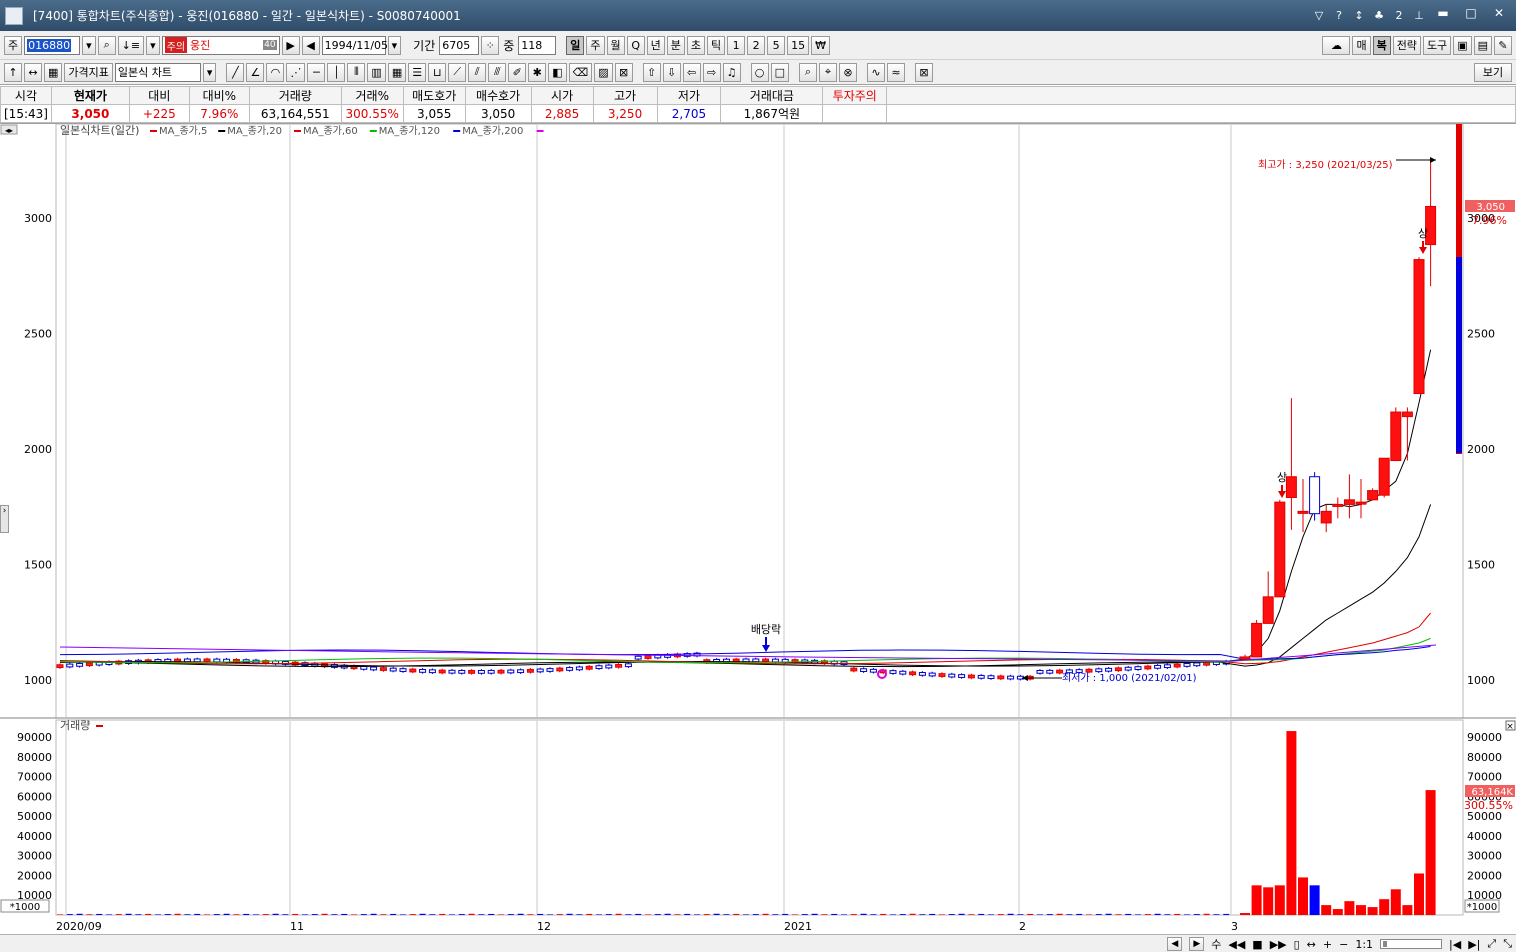  What do you see at coordinates (537, 72) in the screenshot?
I see `magic-icon: ✱` at bounding box center [537, 72].